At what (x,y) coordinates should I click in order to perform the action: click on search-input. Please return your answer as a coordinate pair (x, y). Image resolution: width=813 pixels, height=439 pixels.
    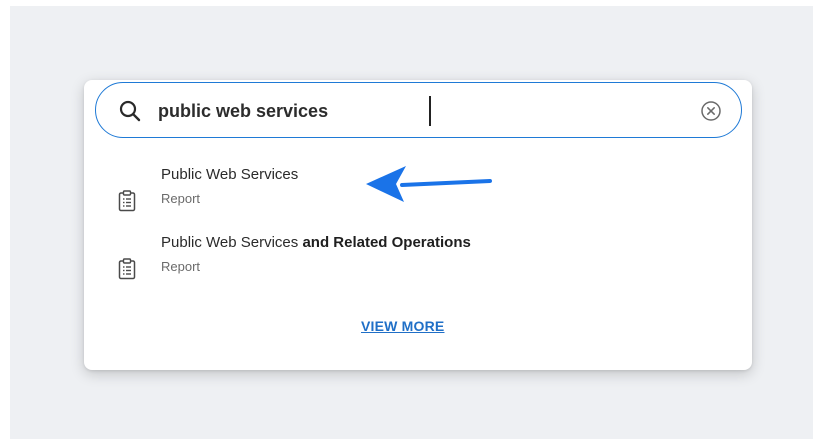
    Looking at the image, I should click on (418, 111).